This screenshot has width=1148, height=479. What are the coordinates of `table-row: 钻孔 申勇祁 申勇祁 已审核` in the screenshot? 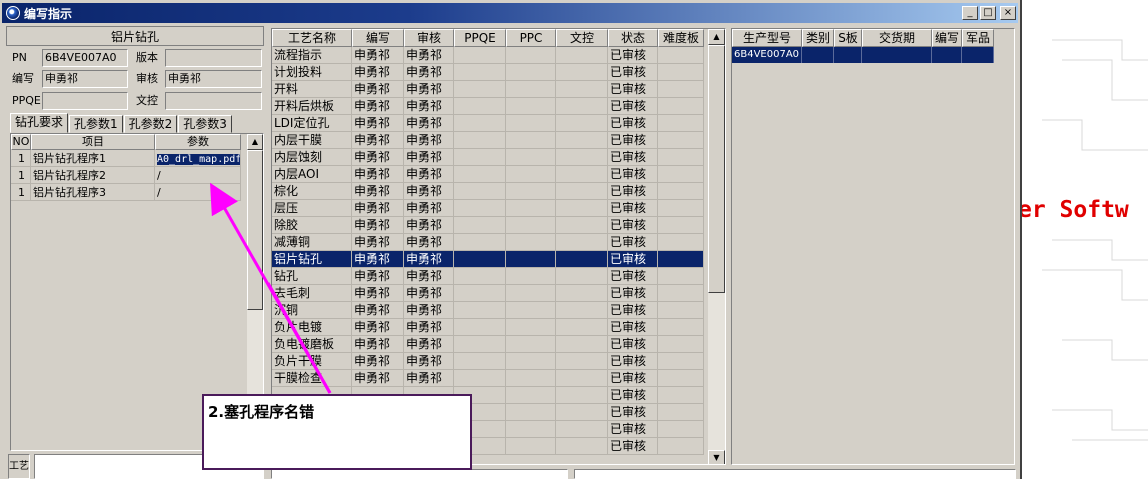 It's located at (498, 276).